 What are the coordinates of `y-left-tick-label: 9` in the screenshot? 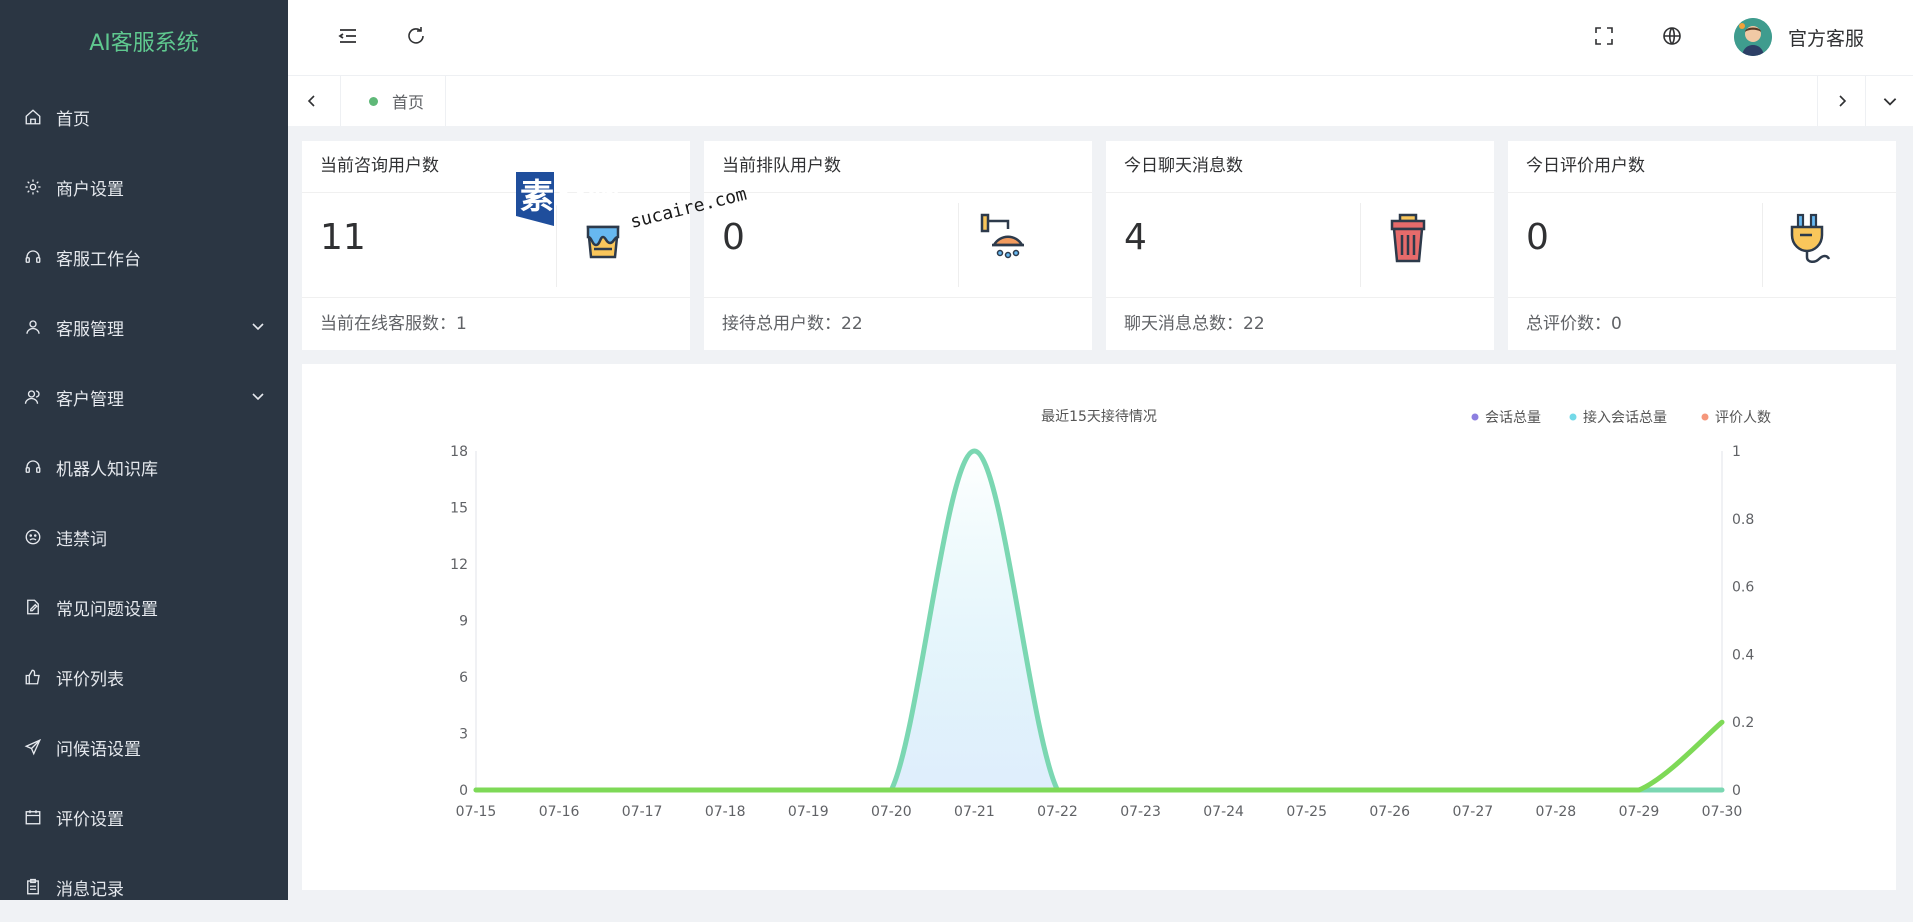 It's located at (463, 622).